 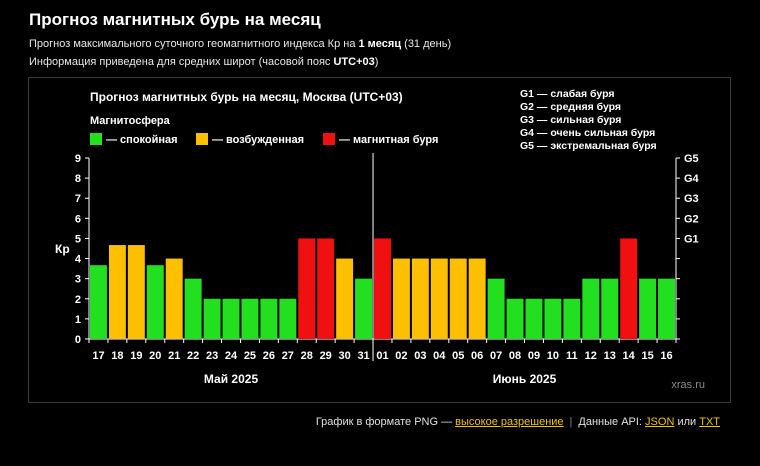 I want to click on x-tick-label: 20, so click(x=155, y=356).